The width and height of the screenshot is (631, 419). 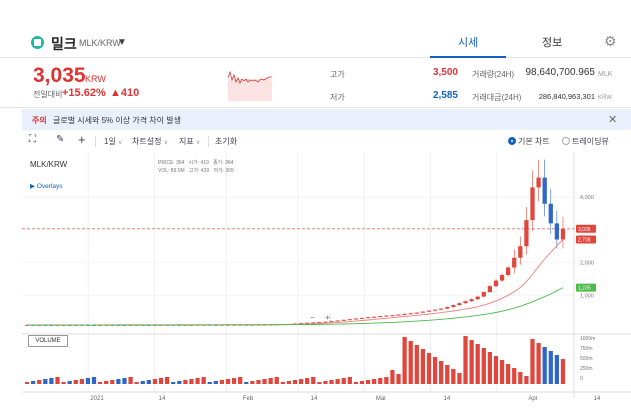 I want to click on pencil-icon: ✎, so click(x=60, y=139).